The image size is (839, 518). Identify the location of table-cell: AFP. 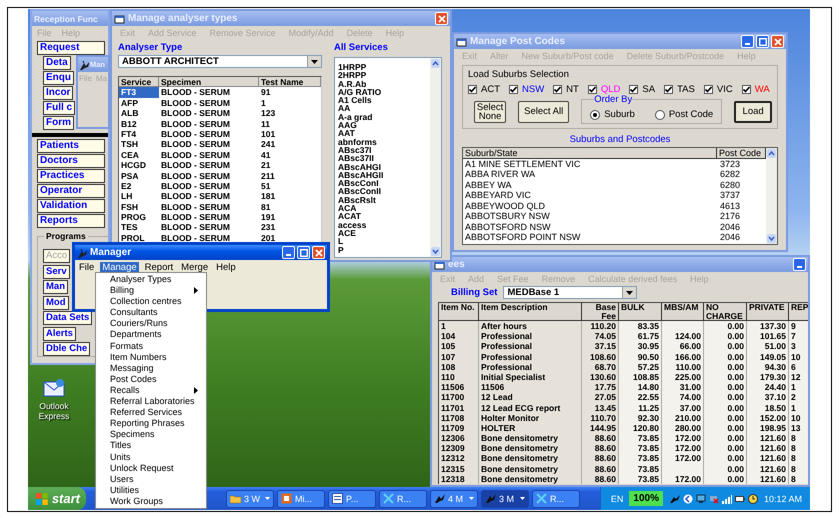
(139, 103).